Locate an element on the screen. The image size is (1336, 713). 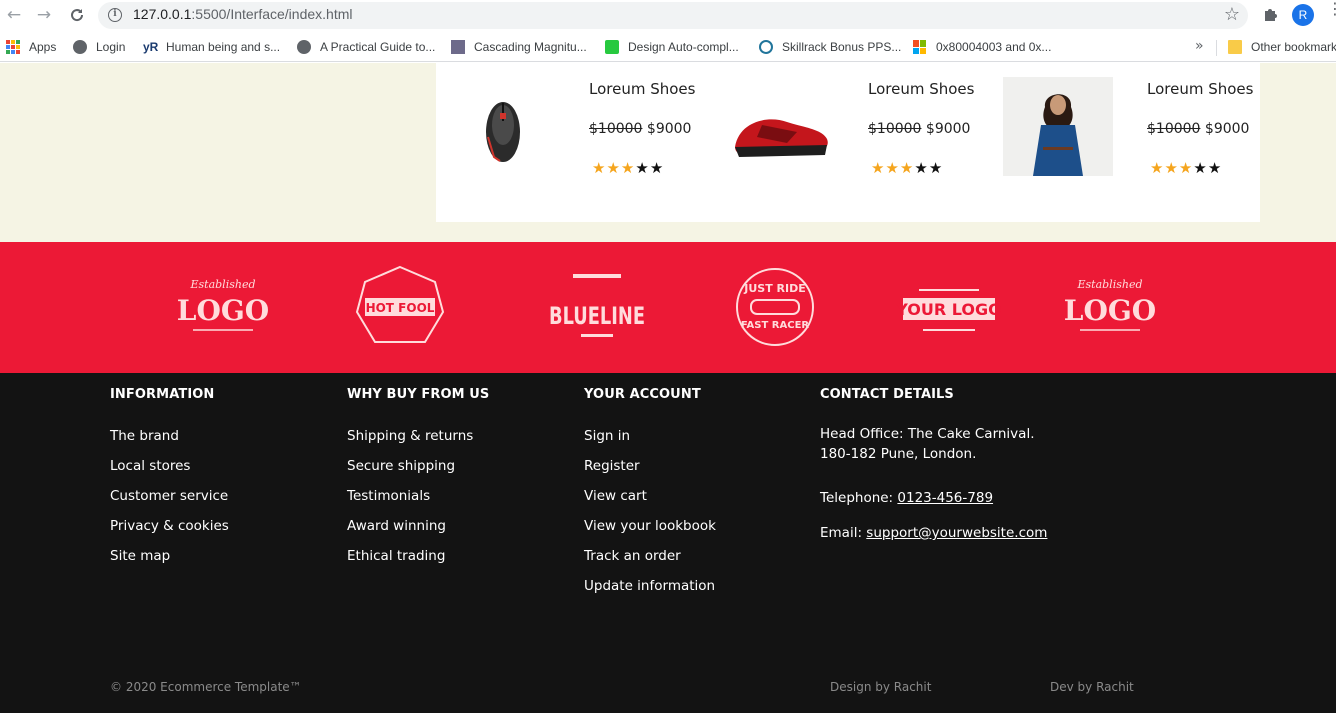
apps-grid-icon is located at coordinates (13, 47).